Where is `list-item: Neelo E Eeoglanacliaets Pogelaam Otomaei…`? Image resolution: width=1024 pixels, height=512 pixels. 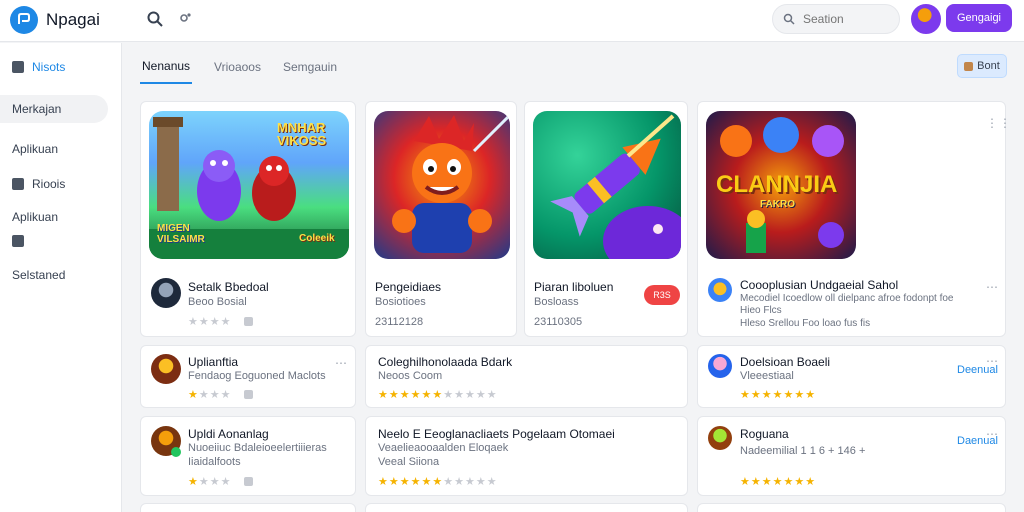 list-item: Neelo E Eeoglanacliaets Pogelaam Otomaei… is located at coordinates (526, 456).